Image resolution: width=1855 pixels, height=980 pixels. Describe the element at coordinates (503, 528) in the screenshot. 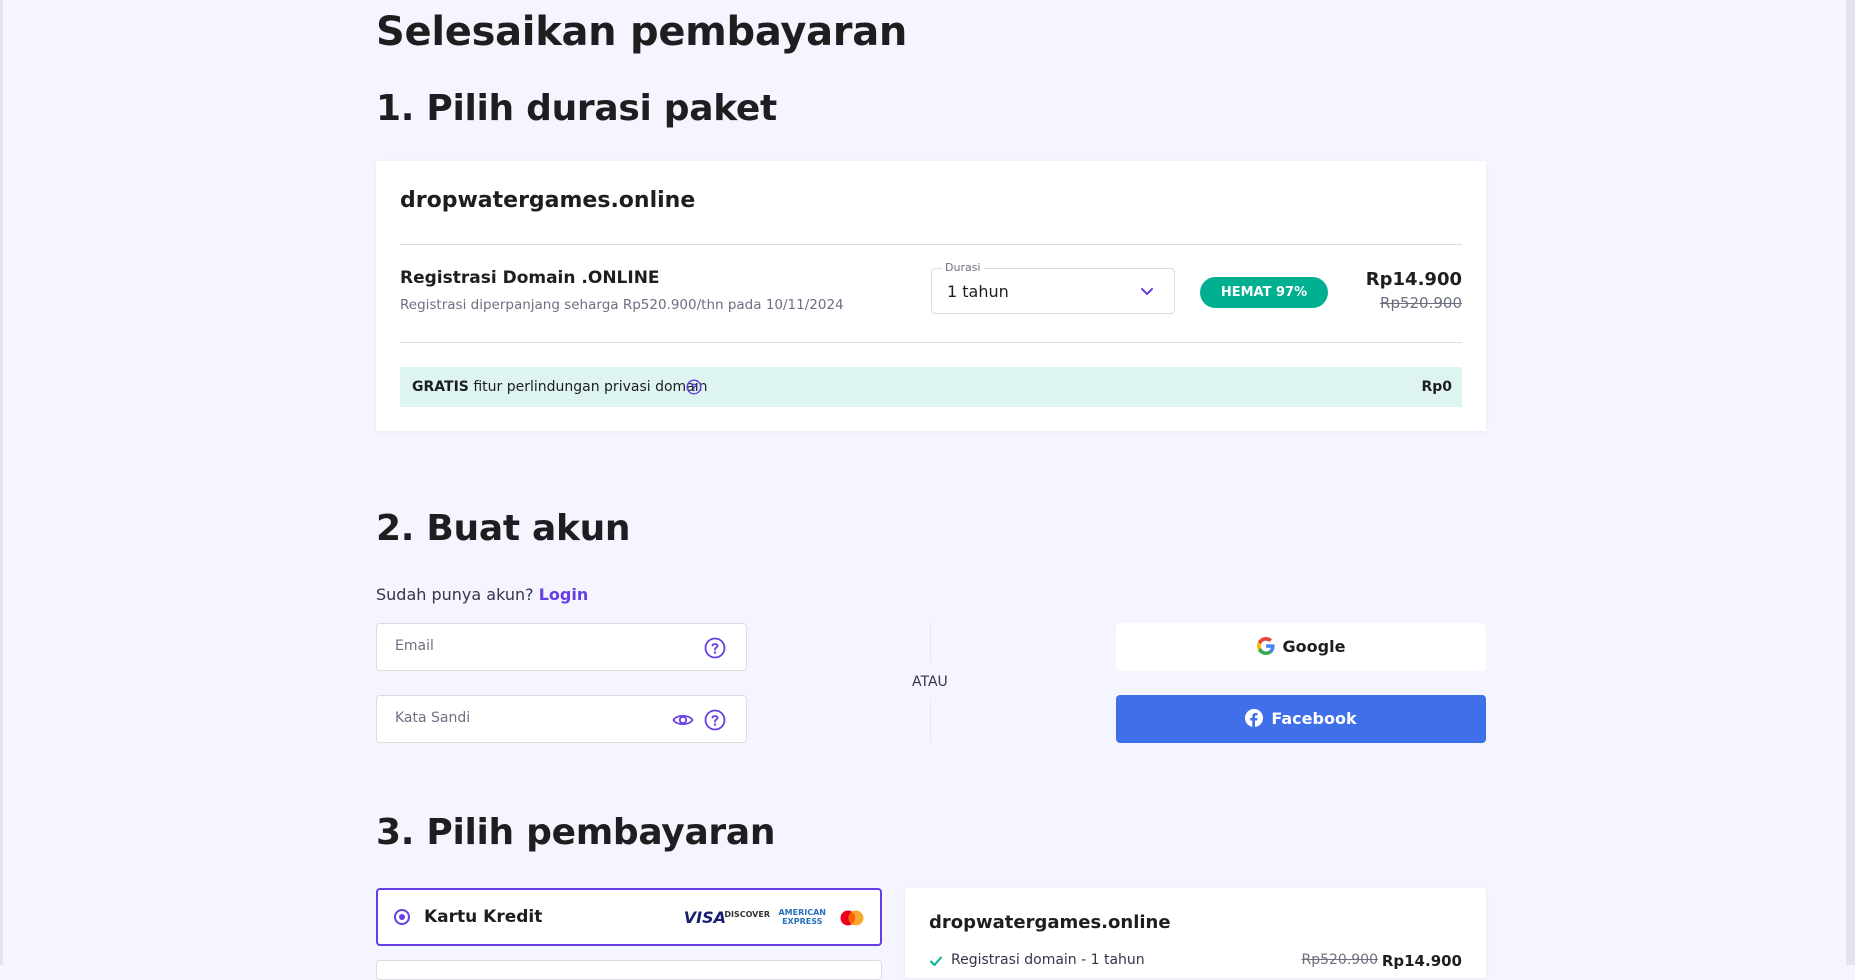

I see `section-account-title: 2. Buat akun` at that location.